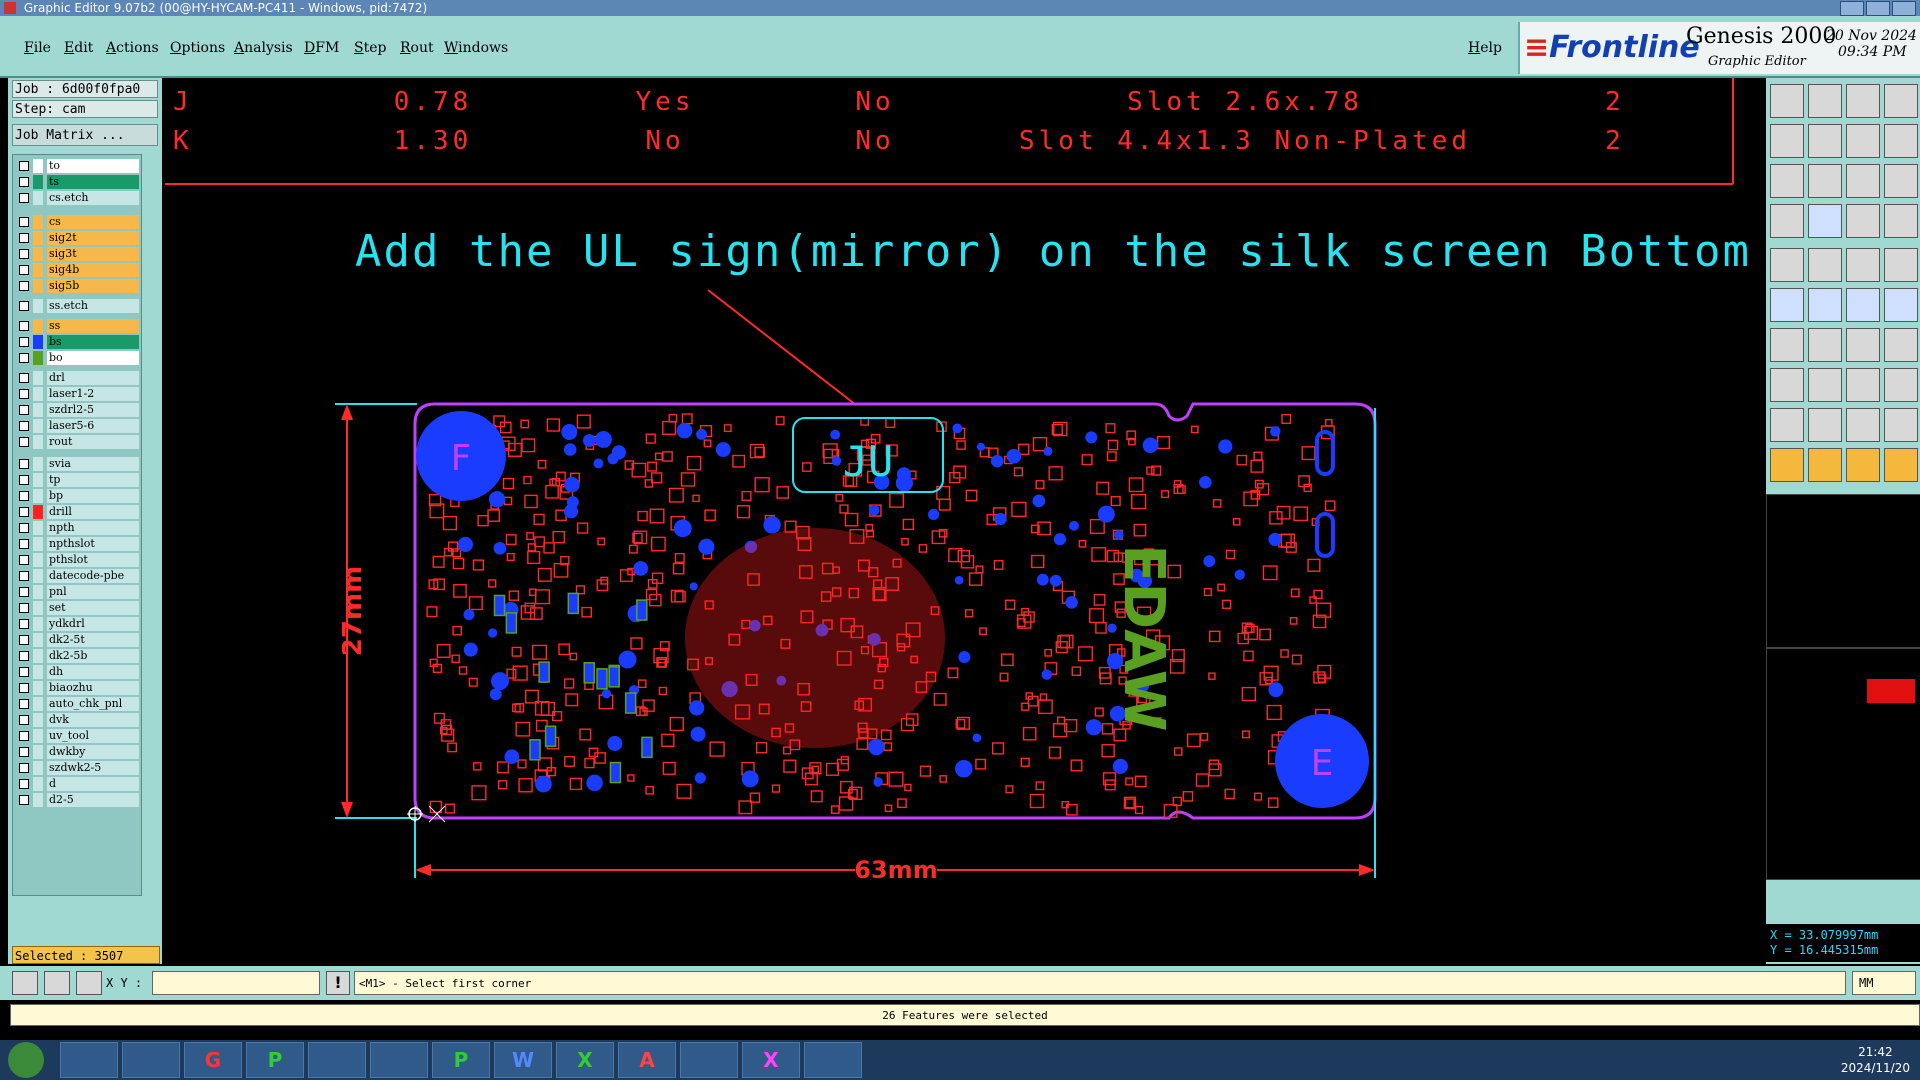  I want to click on tool-button-r5-c1, so click(1825, 305).